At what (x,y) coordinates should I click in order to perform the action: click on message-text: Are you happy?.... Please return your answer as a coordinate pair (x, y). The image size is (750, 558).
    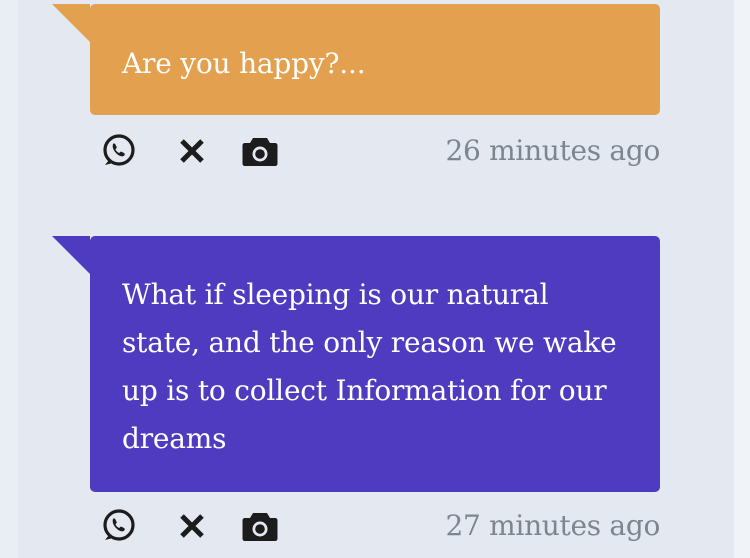
    Looking at the image, I should click on (244, 63).